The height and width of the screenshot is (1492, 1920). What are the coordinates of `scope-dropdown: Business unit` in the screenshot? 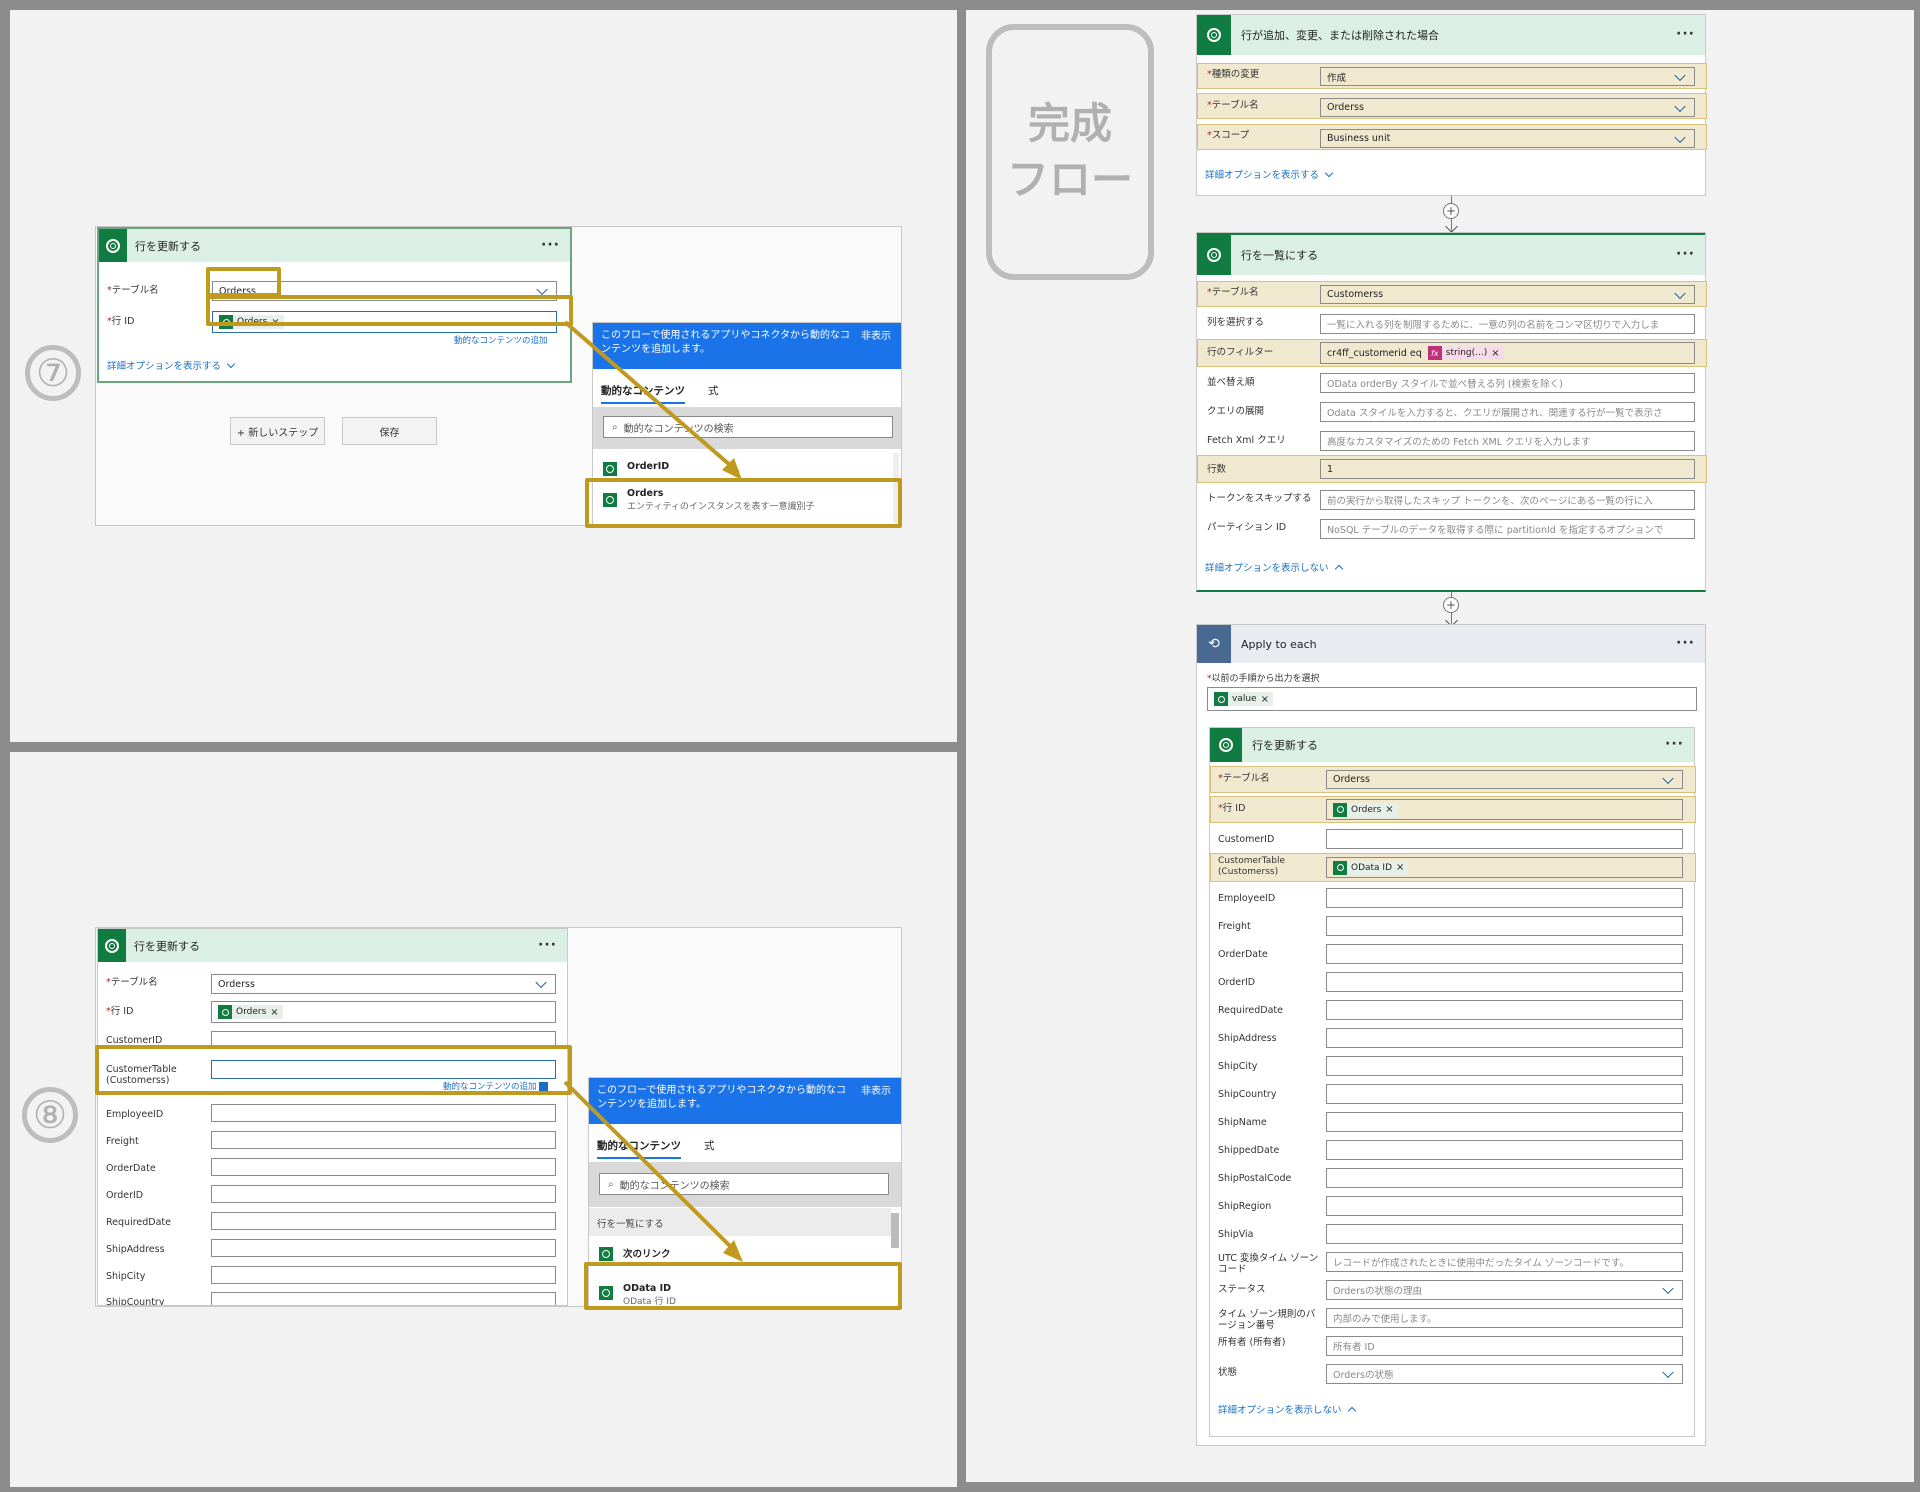 It's located at (1507, 138).